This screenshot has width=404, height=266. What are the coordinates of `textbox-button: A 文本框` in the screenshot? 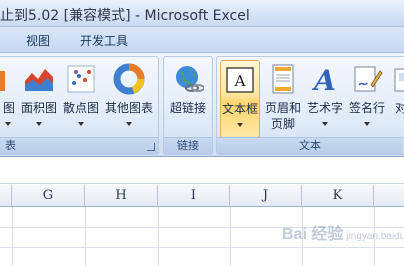 It's located at (240, 99).